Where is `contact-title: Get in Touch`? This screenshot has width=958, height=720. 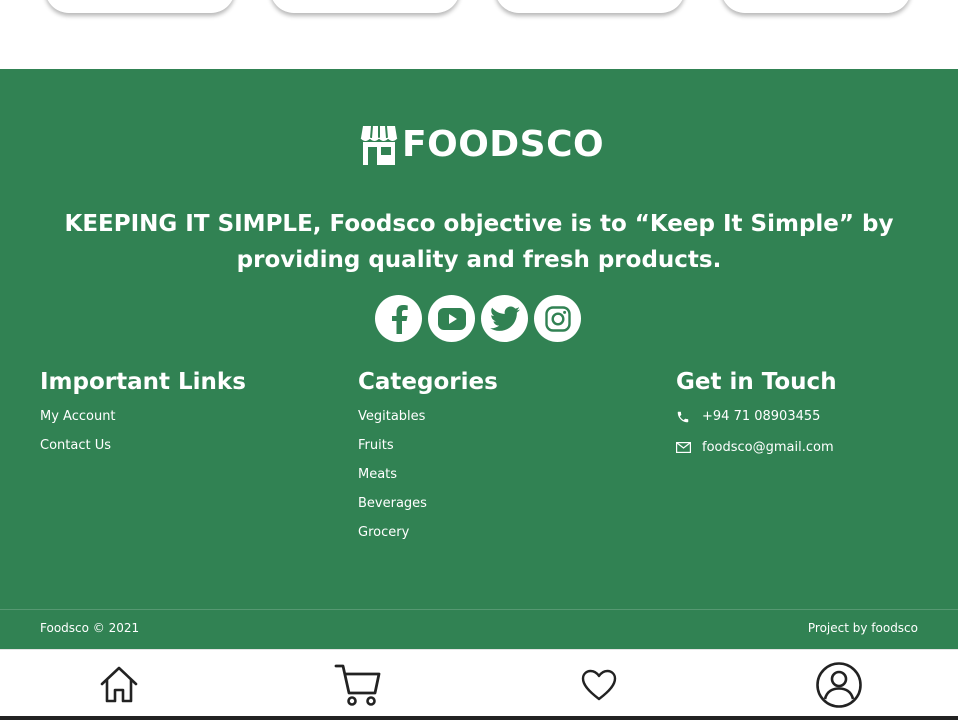
contact-title: Get in Touch is located at coordinates (756, 382).